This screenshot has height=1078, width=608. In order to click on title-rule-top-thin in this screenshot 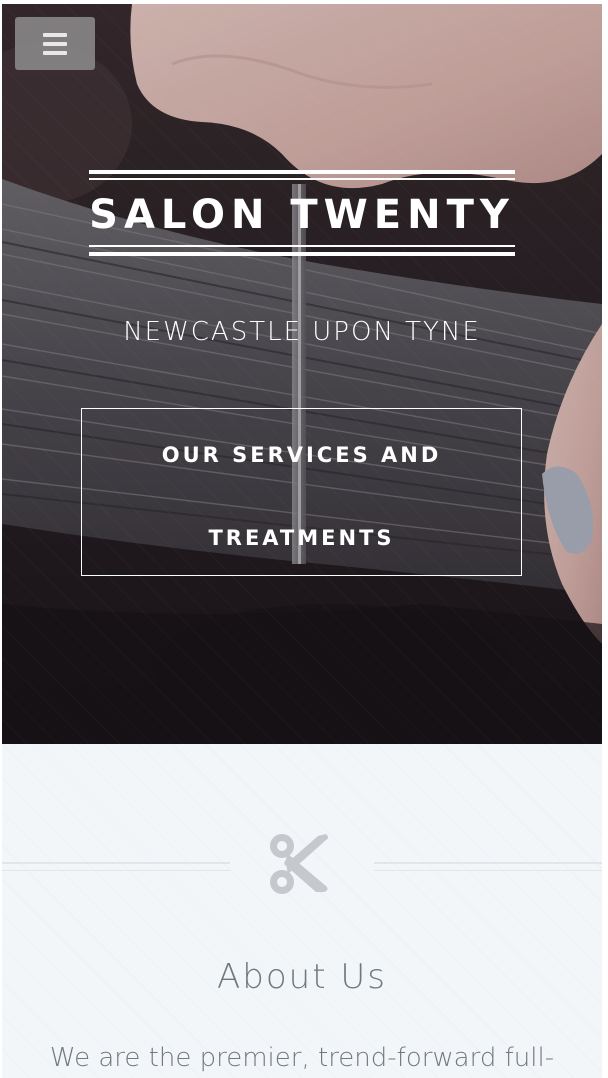, I will do `click(302, 179)`.